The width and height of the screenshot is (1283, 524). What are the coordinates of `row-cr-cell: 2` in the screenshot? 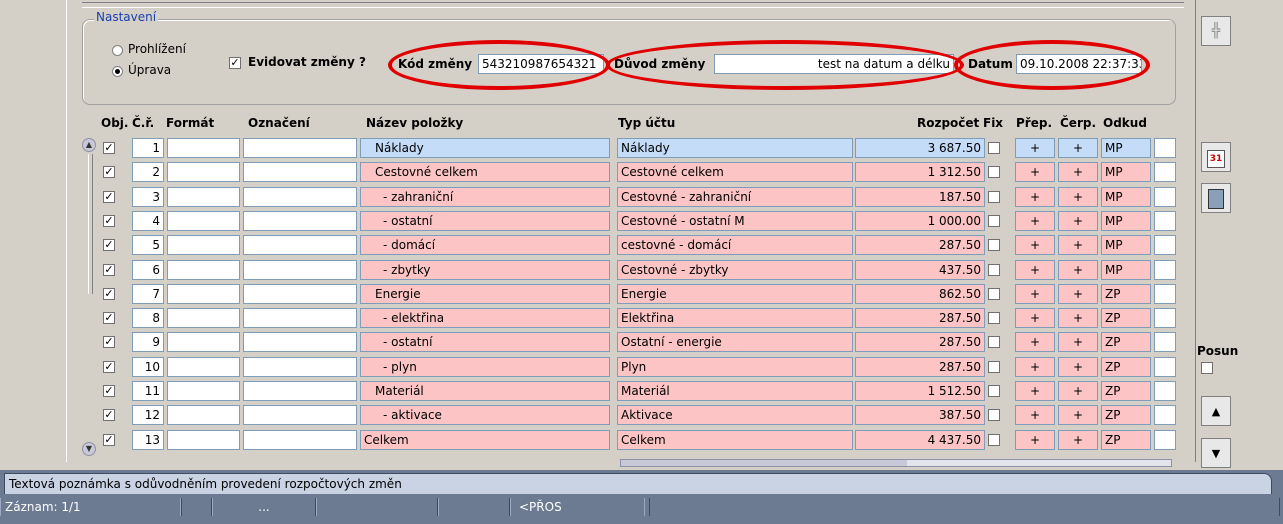 It's located at (148, 172).